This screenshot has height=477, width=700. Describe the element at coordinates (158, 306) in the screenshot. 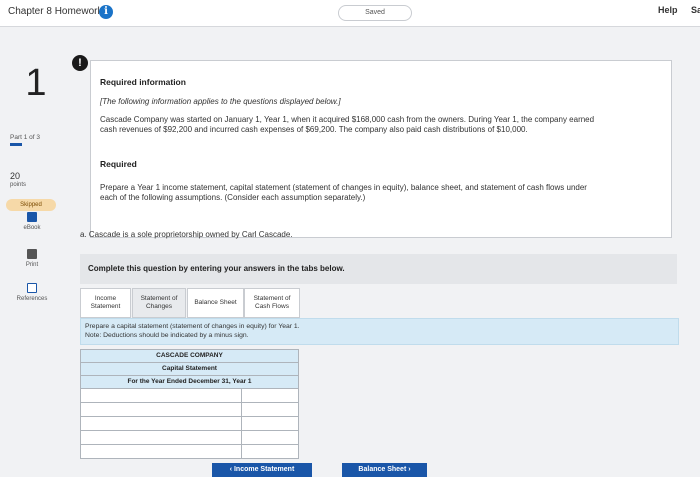

I see `tab-label: Changes` at that location.